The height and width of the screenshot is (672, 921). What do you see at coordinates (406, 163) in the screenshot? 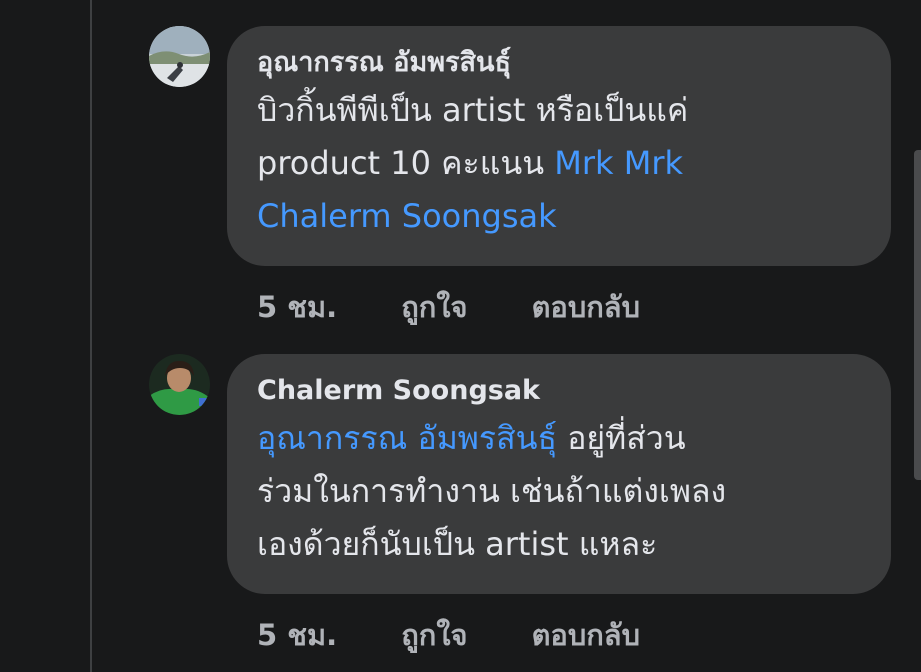
I see `comment-text-line: product 10 คะแนน` at bounding box center [406, 163].